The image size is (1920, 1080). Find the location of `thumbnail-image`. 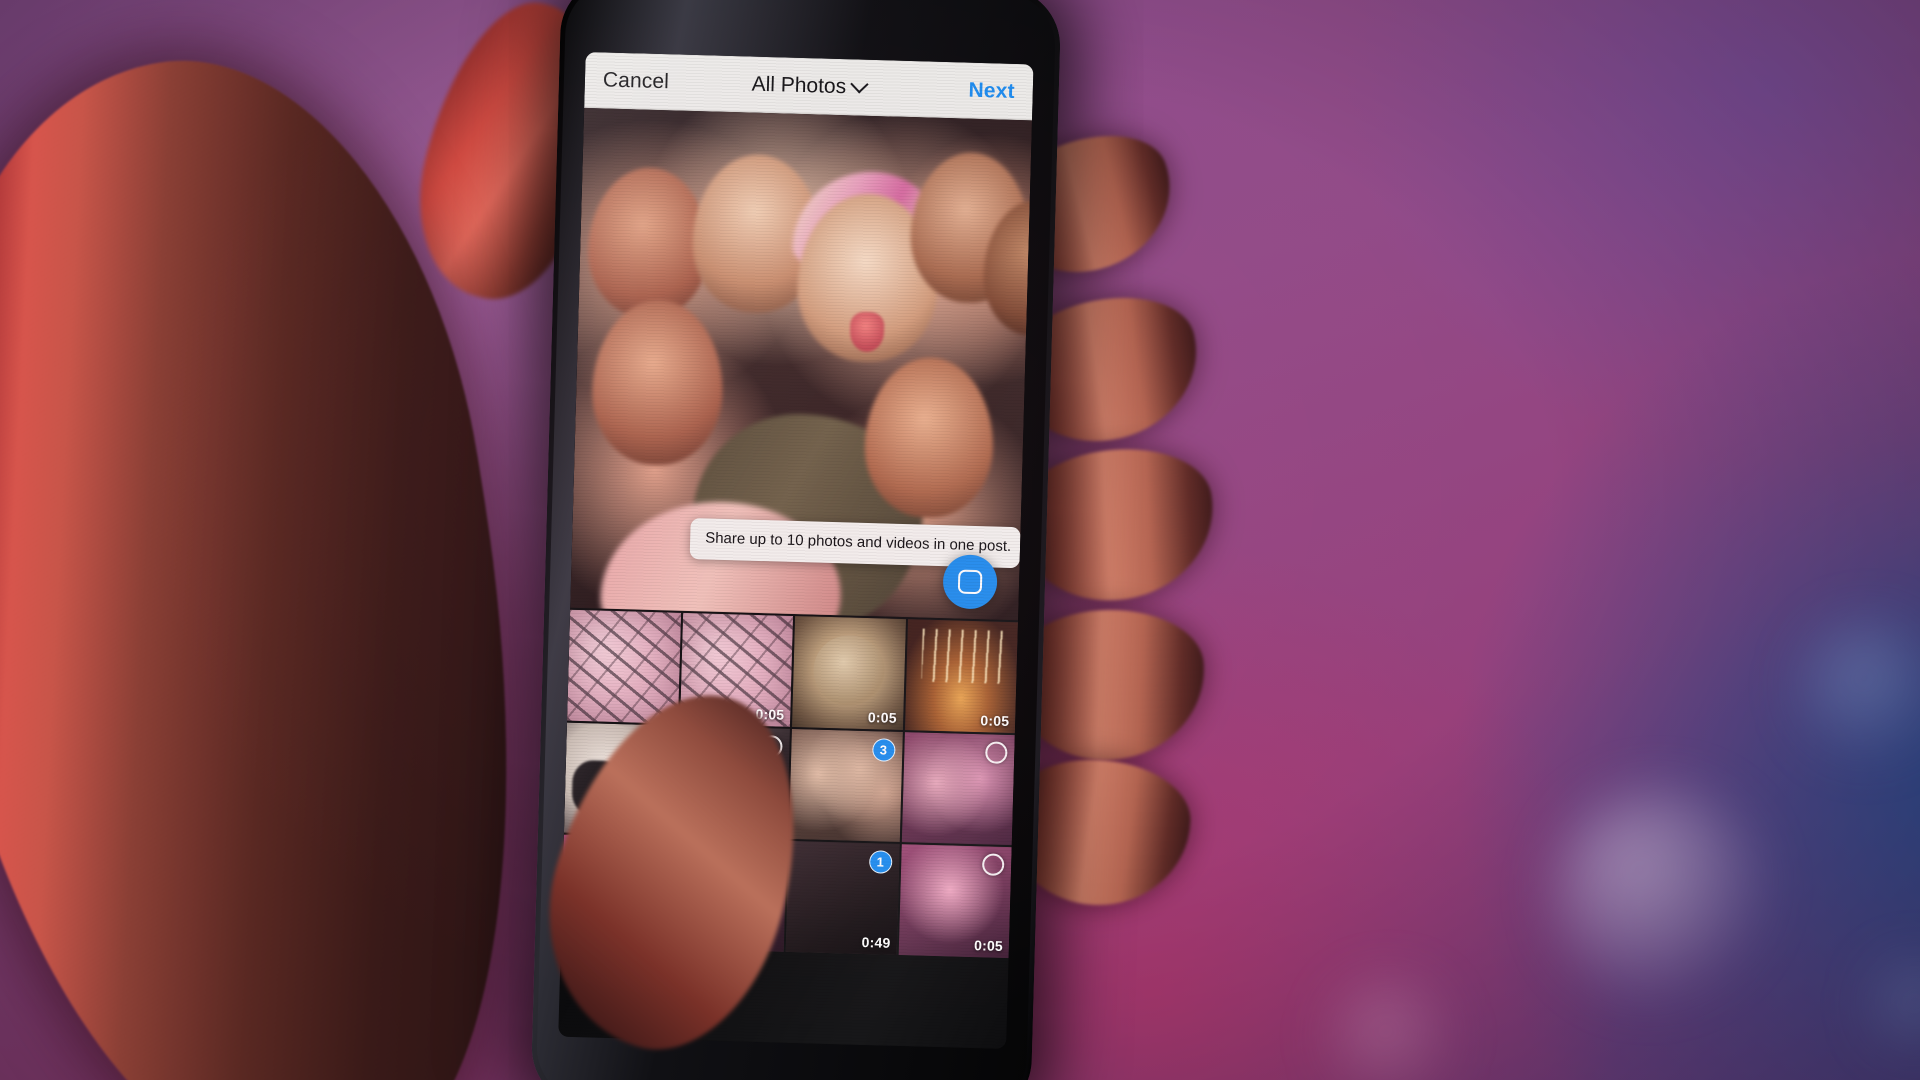

thumbnail-image is located at coordinates (624, 666).